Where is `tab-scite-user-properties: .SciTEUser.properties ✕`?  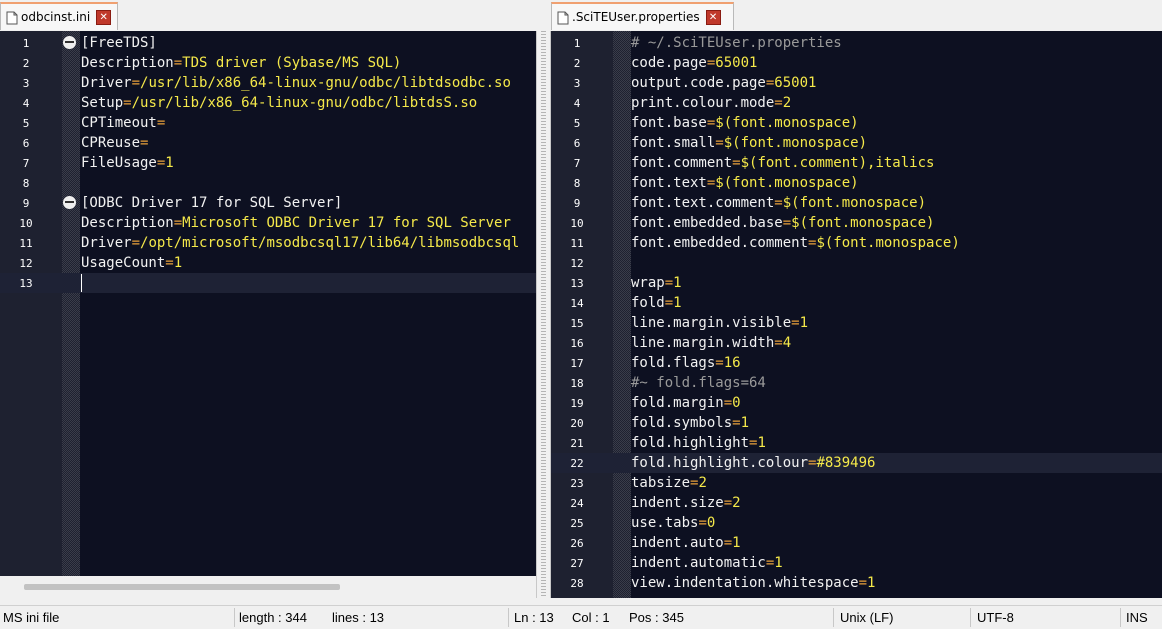
tab-scite-user-properties: .SciTEUser.properties ✕ is located at coordinates (642, 16).